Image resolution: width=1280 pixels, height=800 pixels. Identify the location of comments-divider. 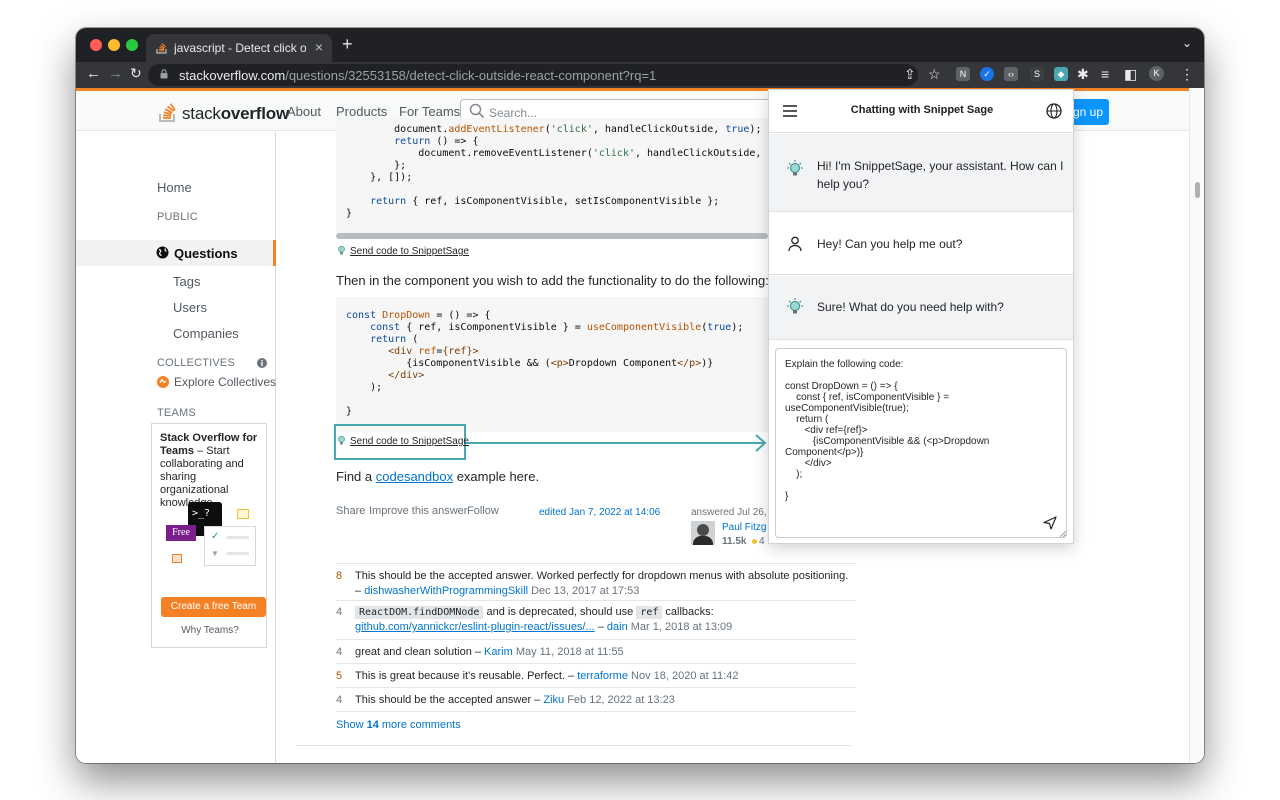
(596, 563).